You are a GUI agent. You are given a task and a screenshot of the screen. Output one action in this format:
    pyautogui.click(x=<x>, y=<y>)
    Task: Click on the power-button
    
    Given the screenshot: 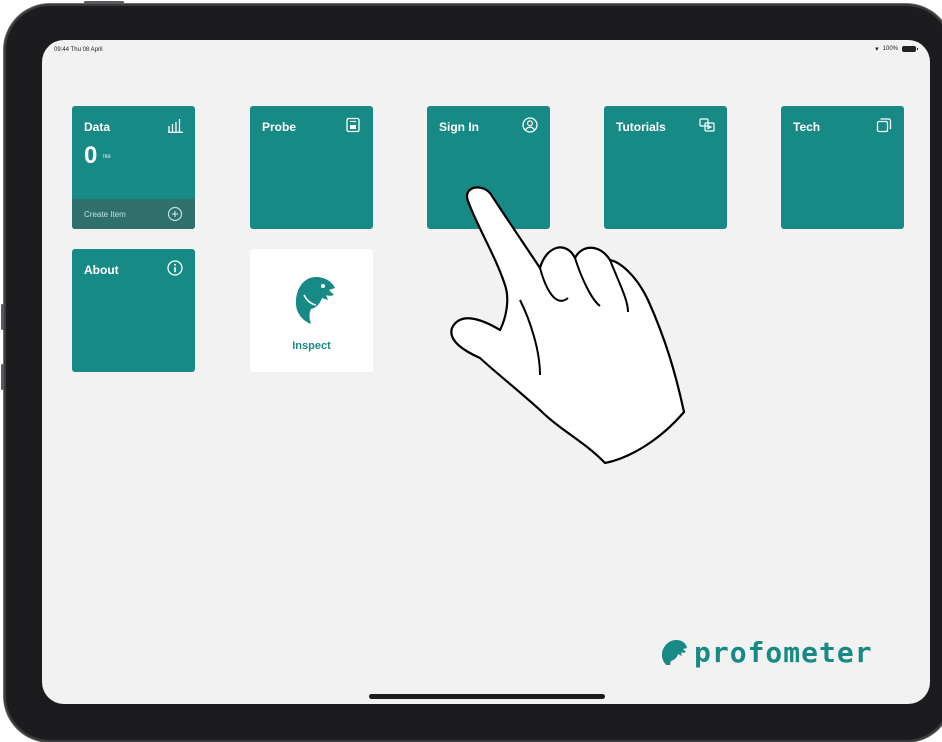 What is the action you would take?
    pyautogui.click(x=104, y=2)
    